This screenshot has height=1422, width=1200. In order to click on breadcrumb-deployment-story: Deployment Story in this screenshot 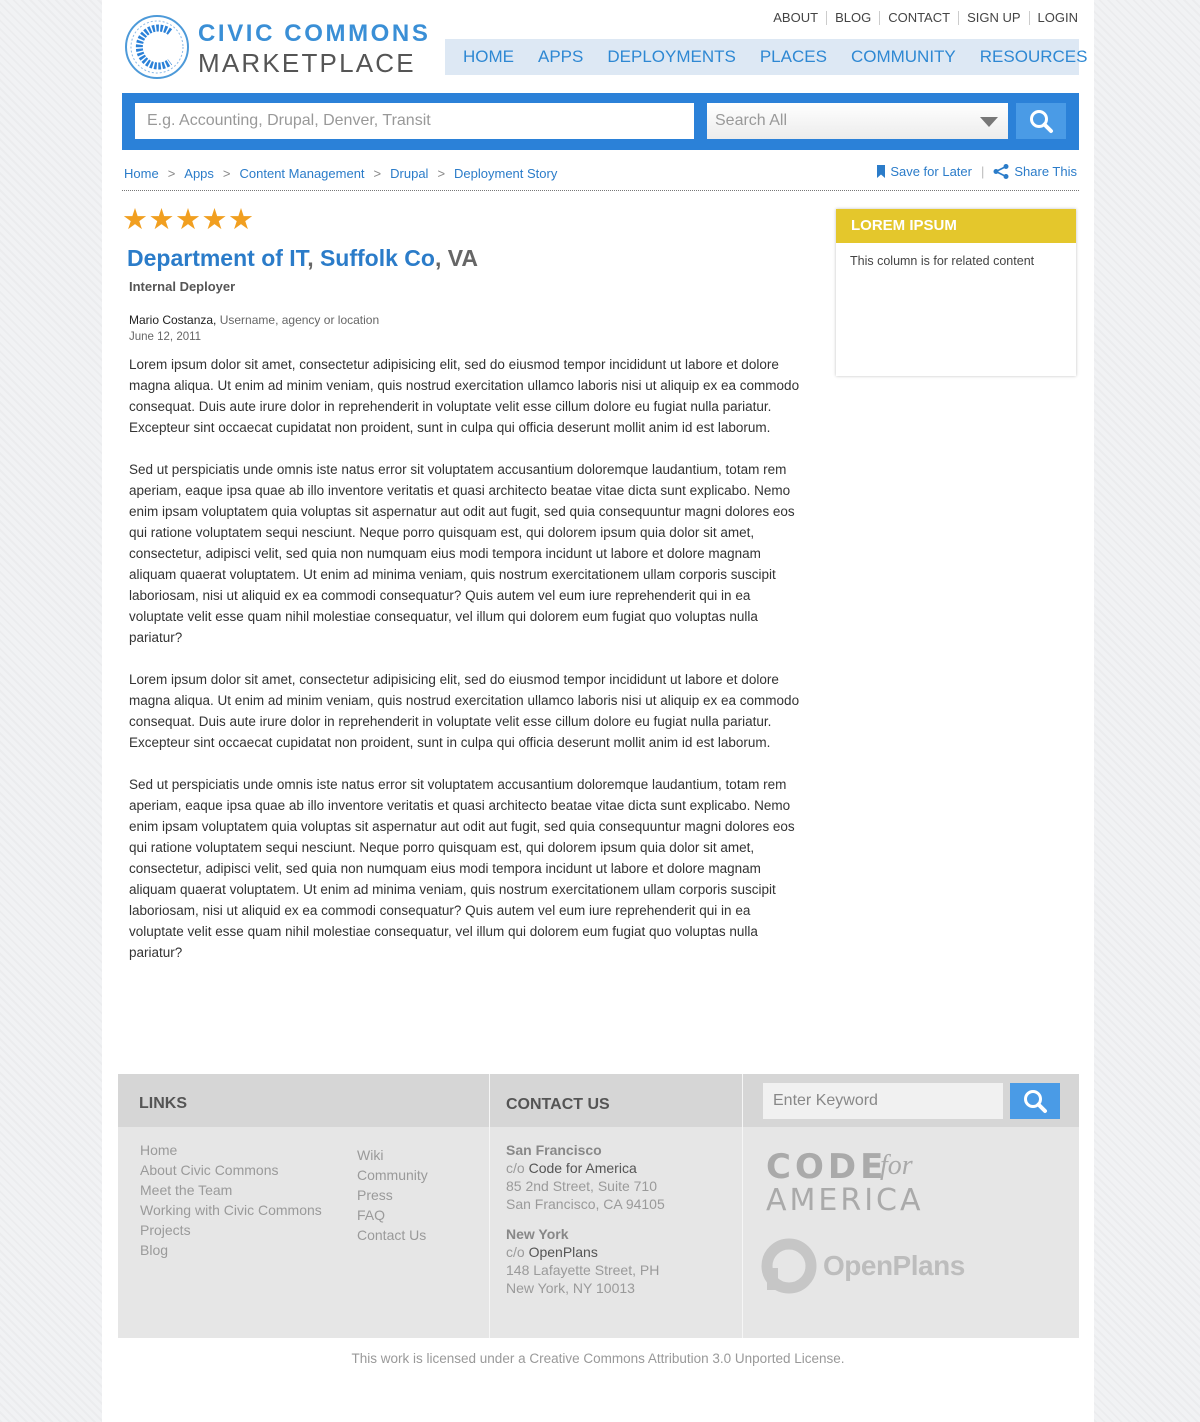, I will do `click(505, 173)`.